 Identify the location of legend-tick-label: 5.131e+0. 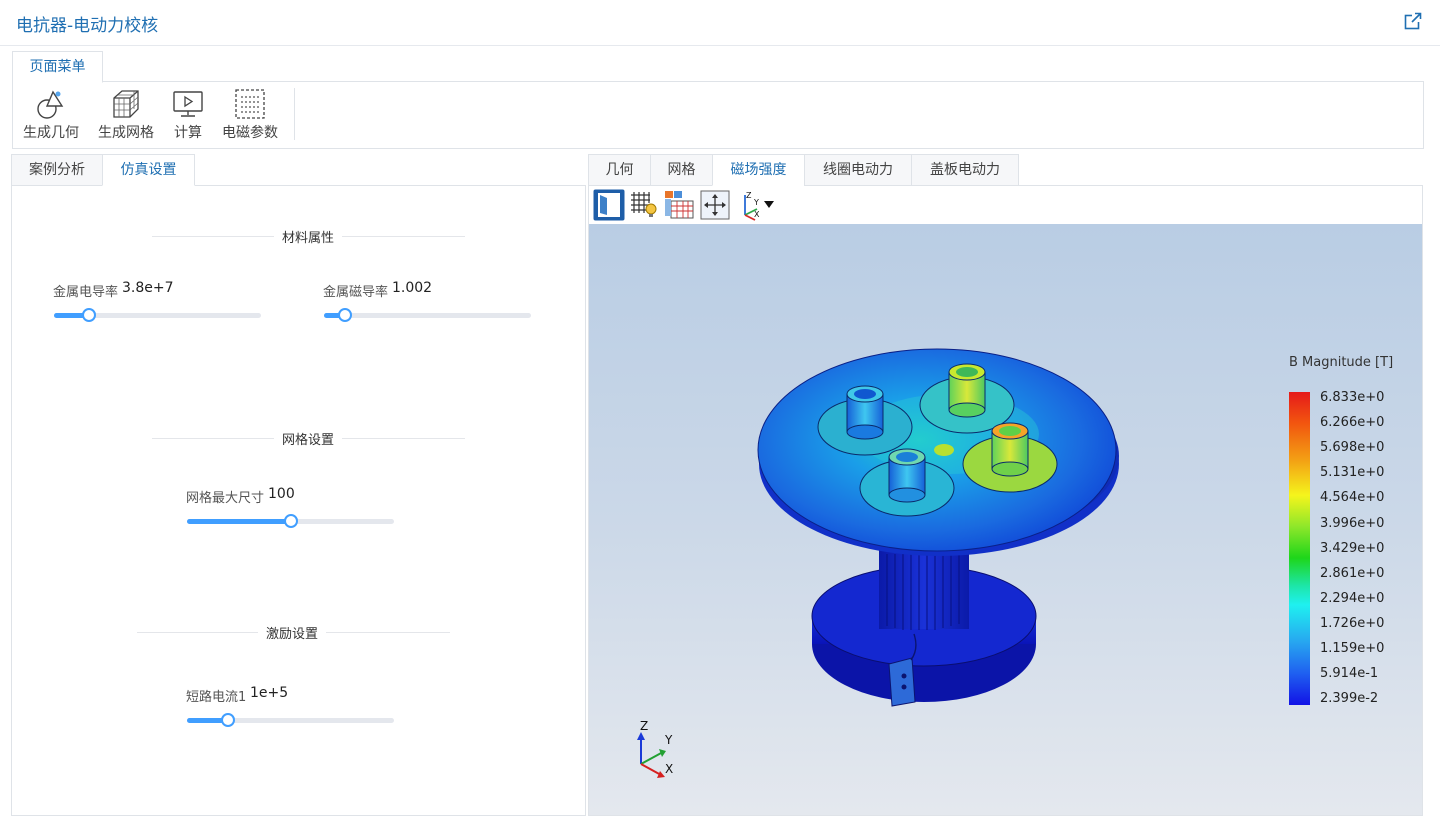
(1352, 473).